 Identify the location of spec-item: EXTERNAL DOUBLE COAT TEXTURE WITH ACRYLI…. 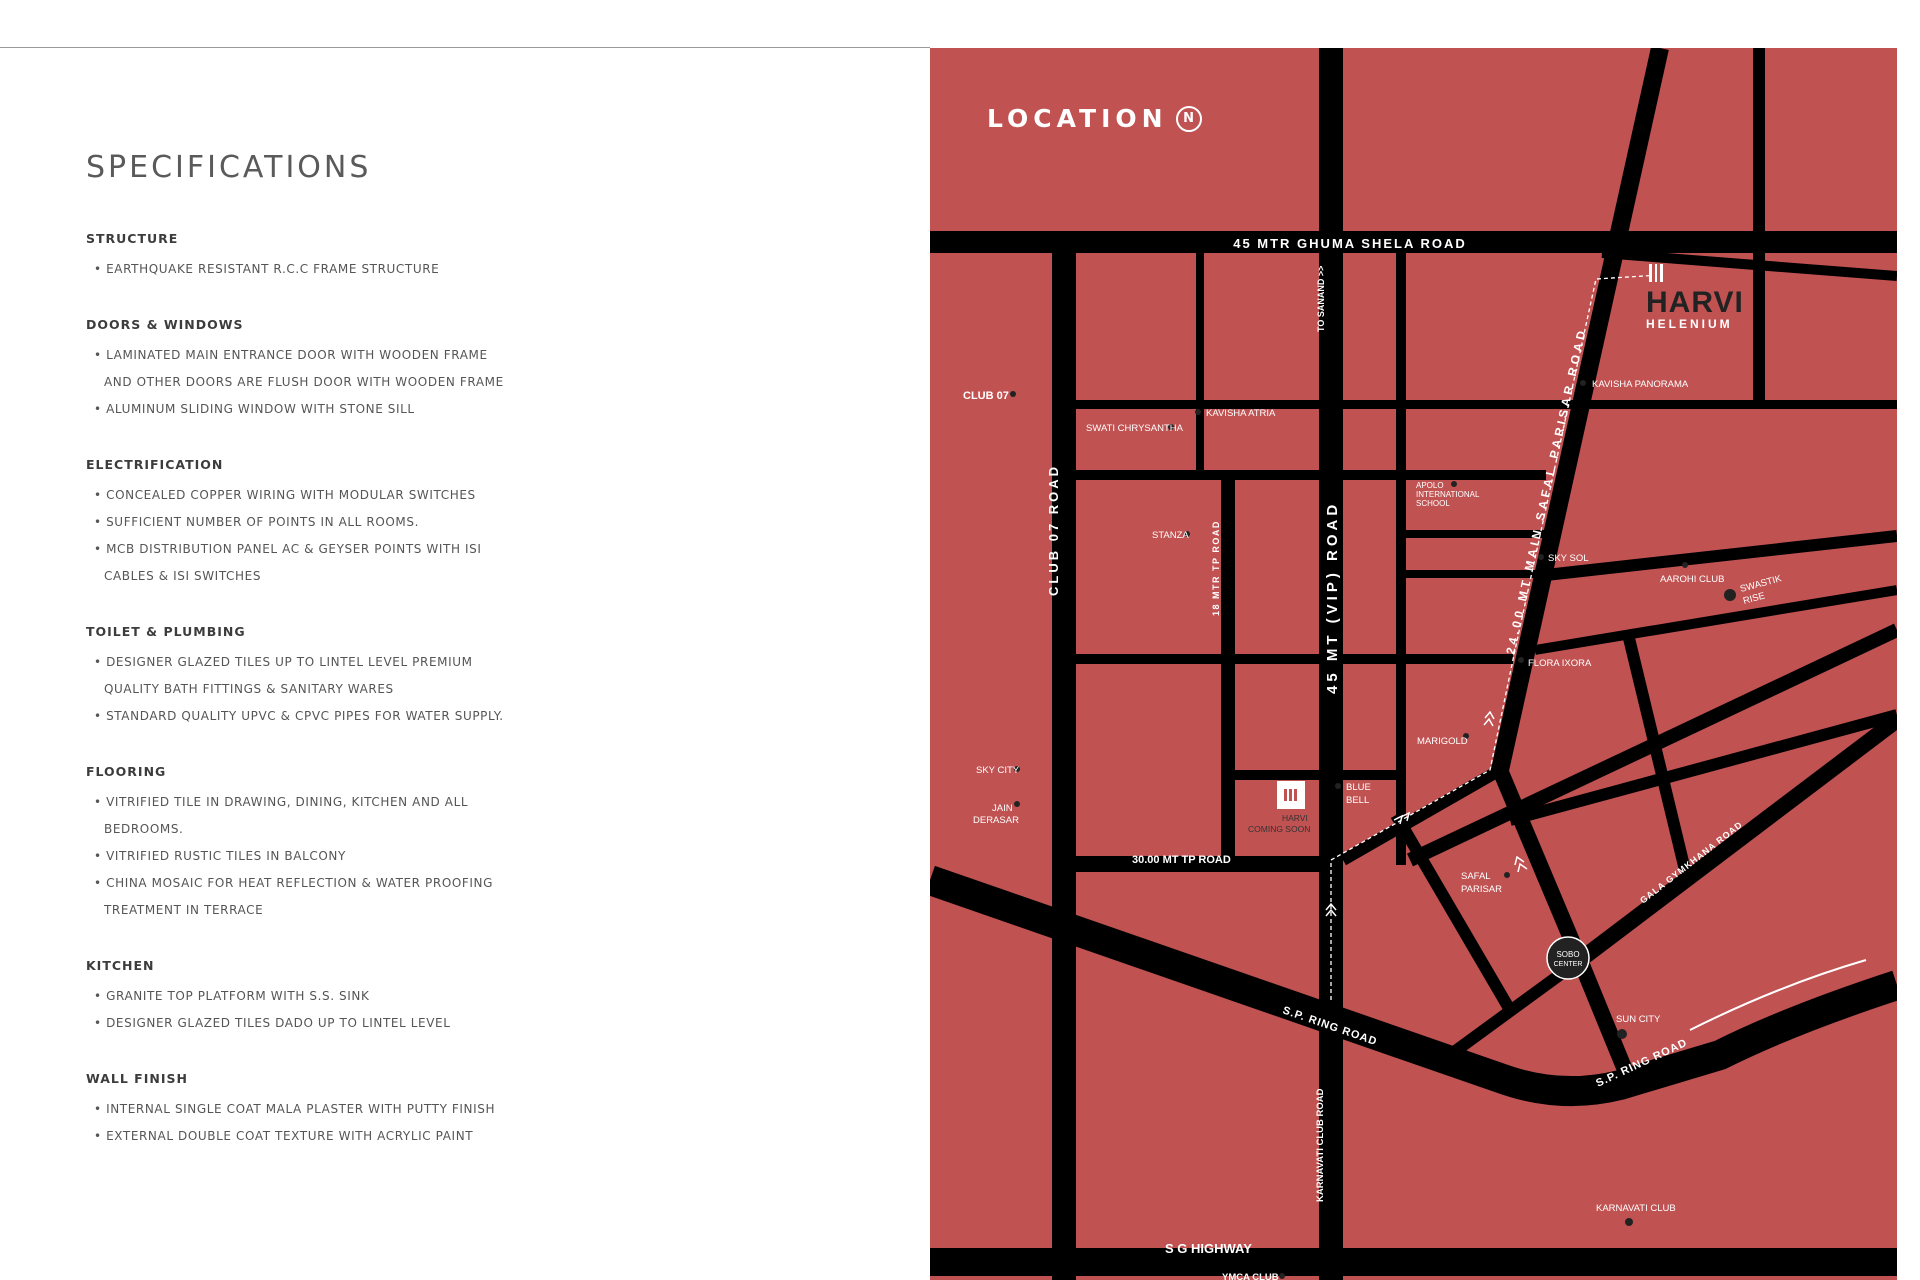
(400, 1136).